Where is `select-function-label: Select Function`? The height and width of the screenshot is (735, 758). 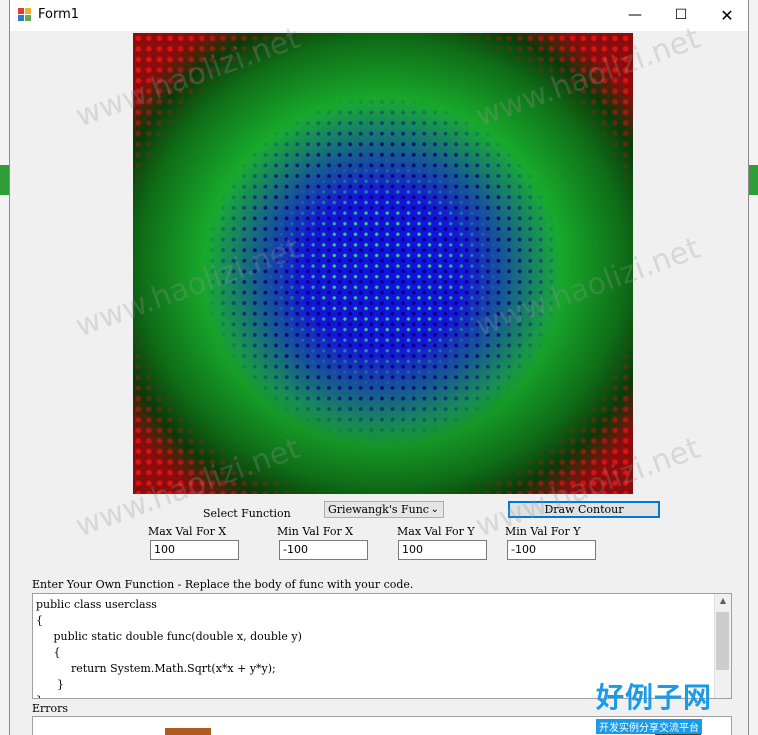
select-function-label: Select Function is located at coordinates (247, 513).